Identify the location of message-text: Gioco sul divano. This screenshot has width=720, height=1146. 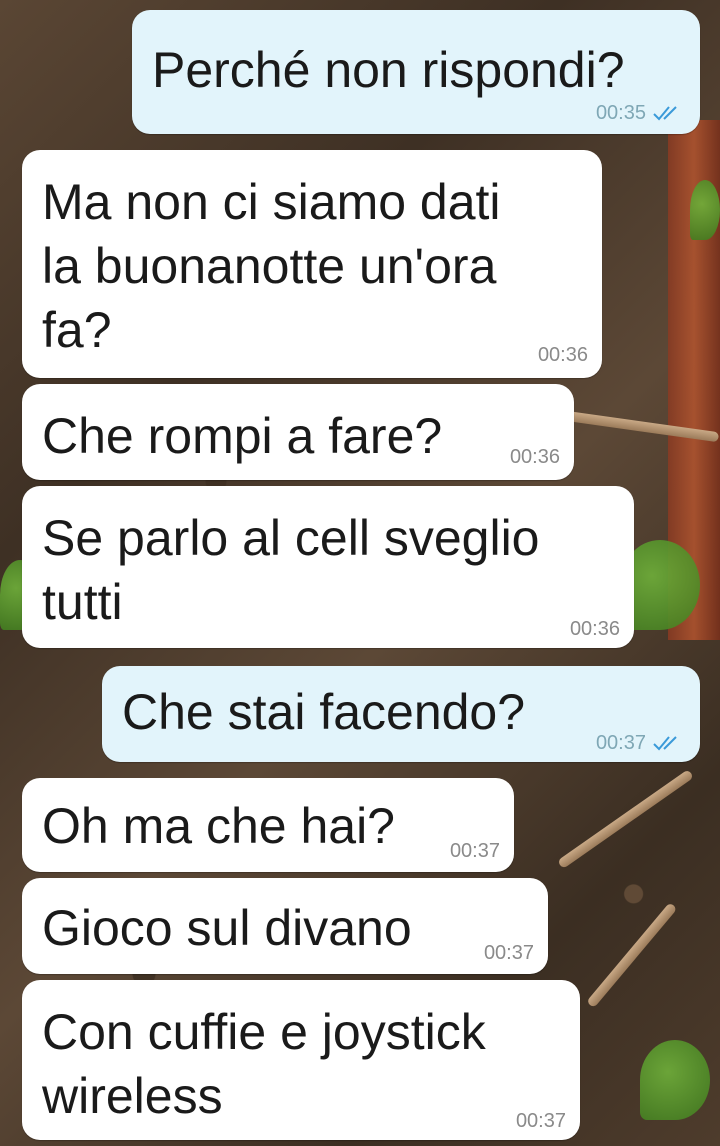
(227, 928).